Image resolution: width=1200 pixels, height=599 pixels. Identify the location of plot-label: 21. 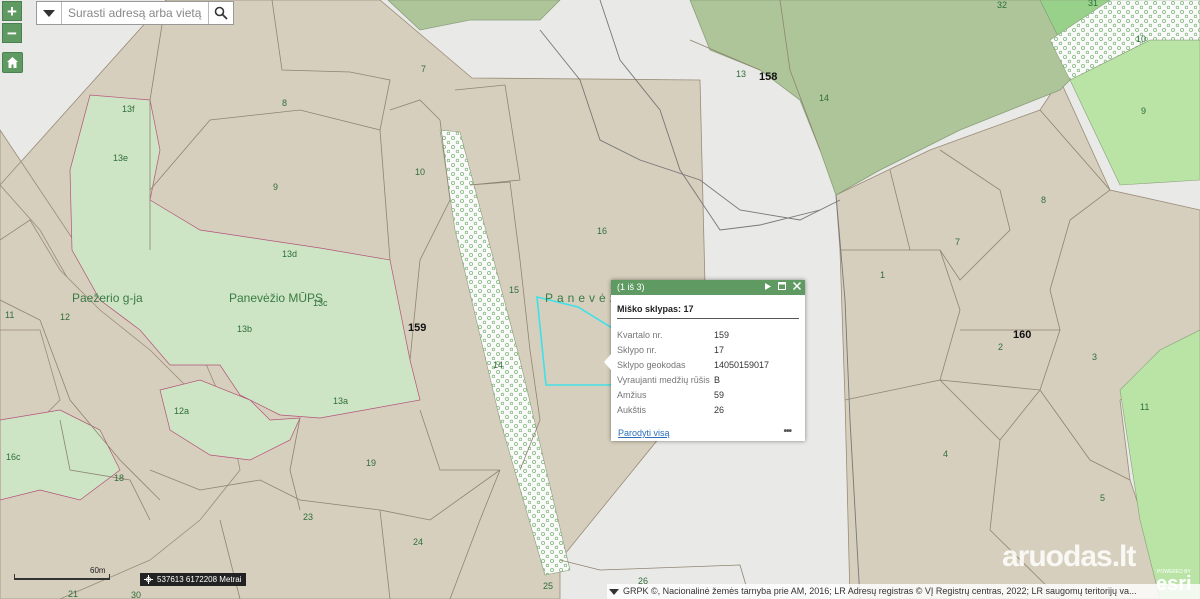
(73, 594).